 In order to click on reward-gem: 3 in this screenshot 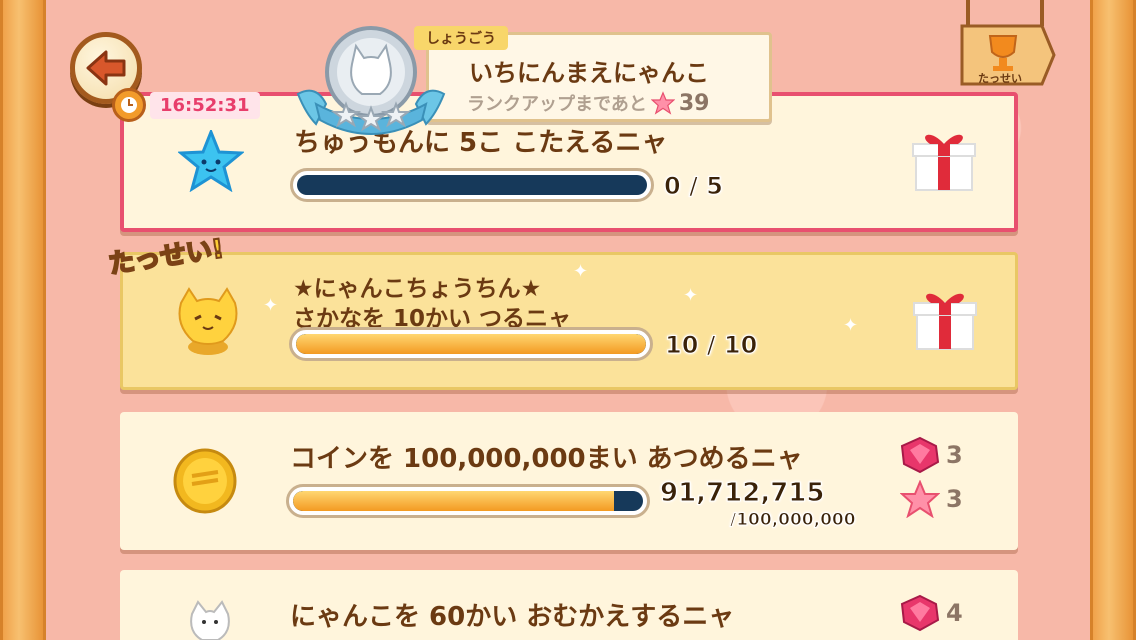, I will do `click(931, 455)`.